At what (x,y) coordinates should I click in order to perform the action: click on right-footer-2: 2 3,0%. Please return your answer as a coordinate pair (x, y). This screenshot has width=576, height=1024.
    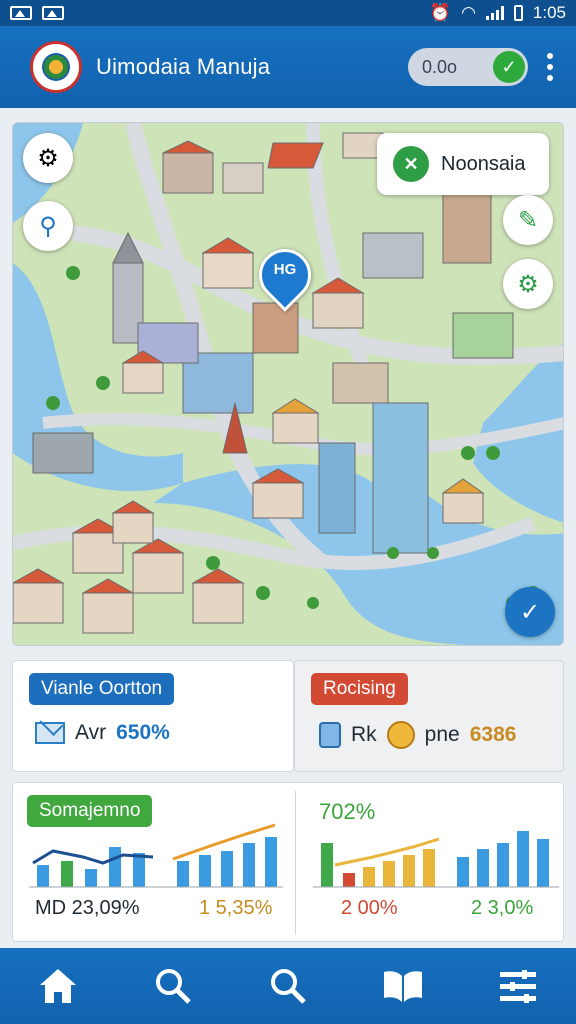
    Looking at the image, I should click on (502, 908).